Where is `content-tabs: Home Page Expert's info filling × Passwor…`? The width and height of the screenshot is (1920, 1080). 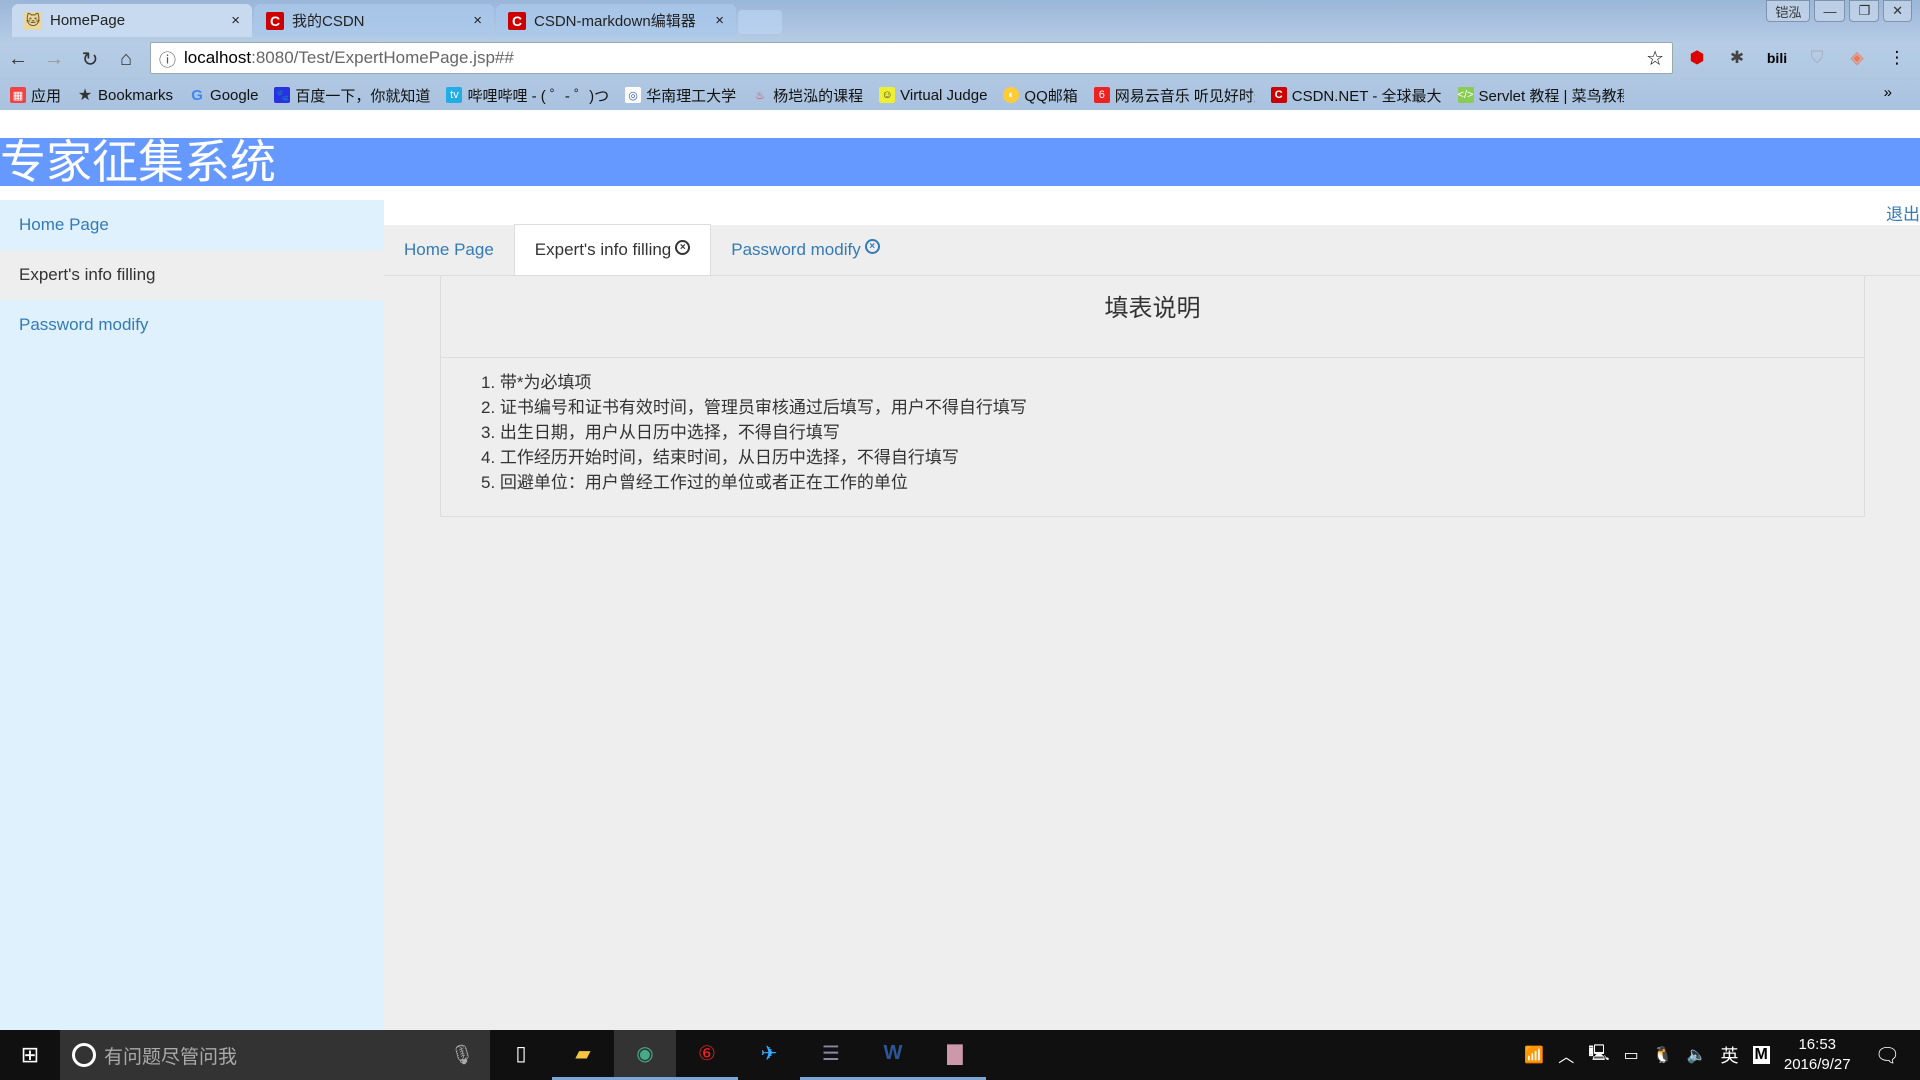
content-tabs: Home Page Expert's info filling × Passwor… is located at coordinates (1152, 250).